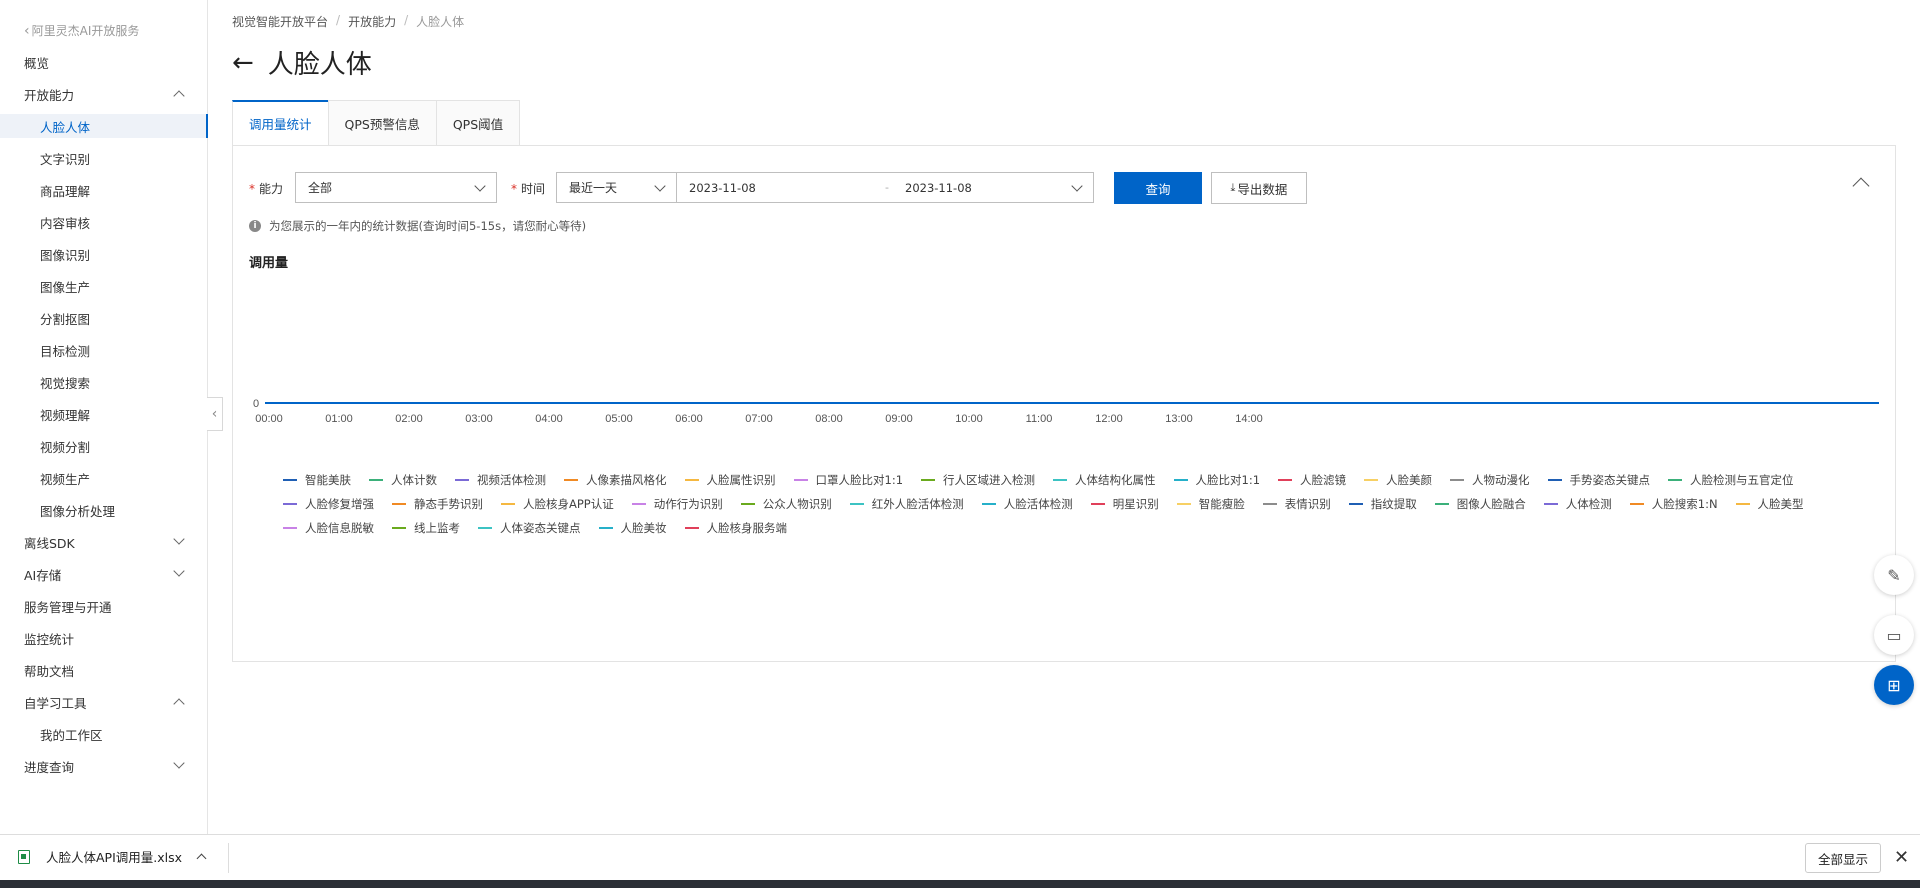 Image resolution: width=1920 pixels, height=888 pixels. I want to click on legend-item: 人脸比对1:1, so click(1216, 480).